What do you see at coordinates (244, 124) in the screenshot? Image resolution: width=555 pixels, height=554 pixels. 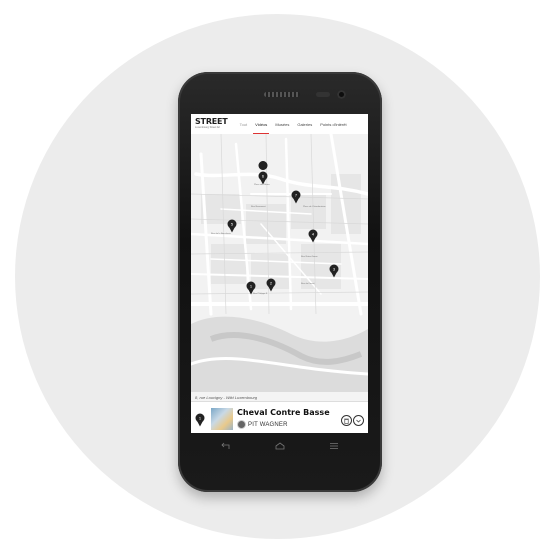 I see `tab-tout: Tout` at bounding box center [244, 124].